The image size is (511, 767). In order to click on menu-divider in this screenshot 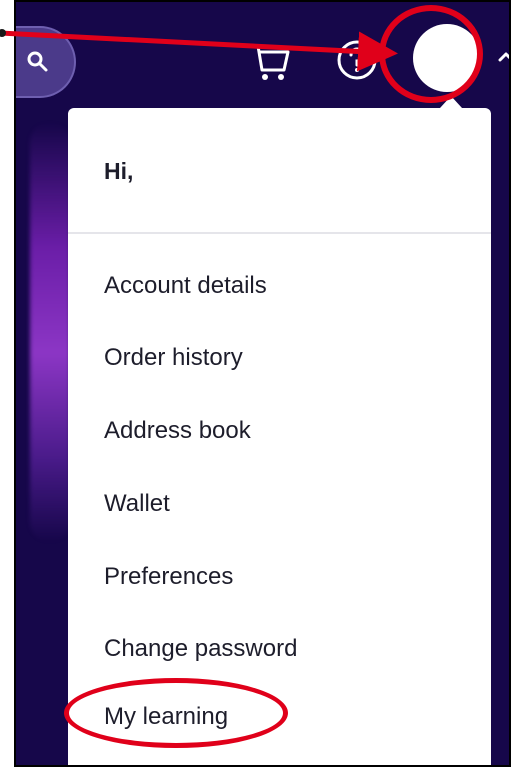, I will do `click(279, 233)`.